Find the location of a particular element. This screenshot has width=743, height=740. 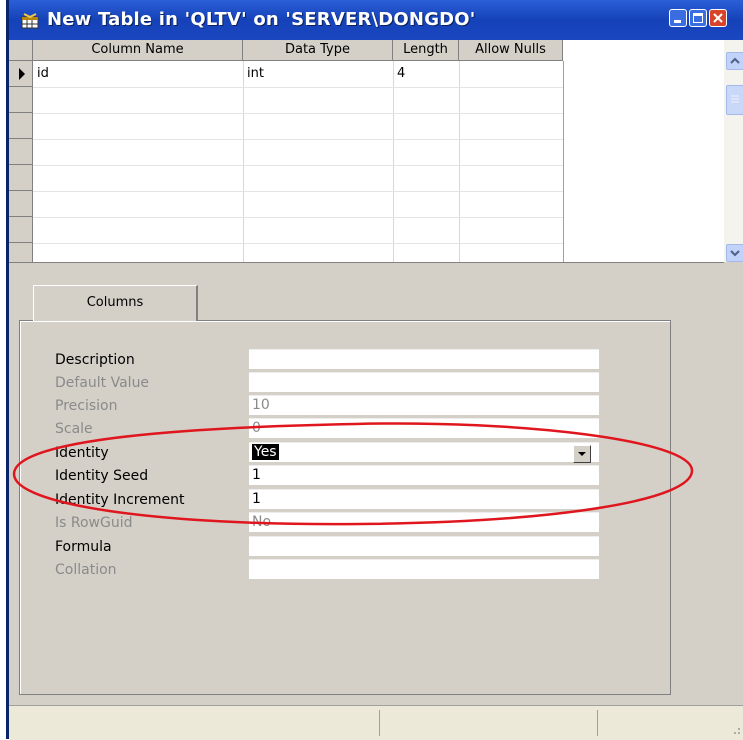

identity-seed-field: 1 is located at coordinates (424, 475).